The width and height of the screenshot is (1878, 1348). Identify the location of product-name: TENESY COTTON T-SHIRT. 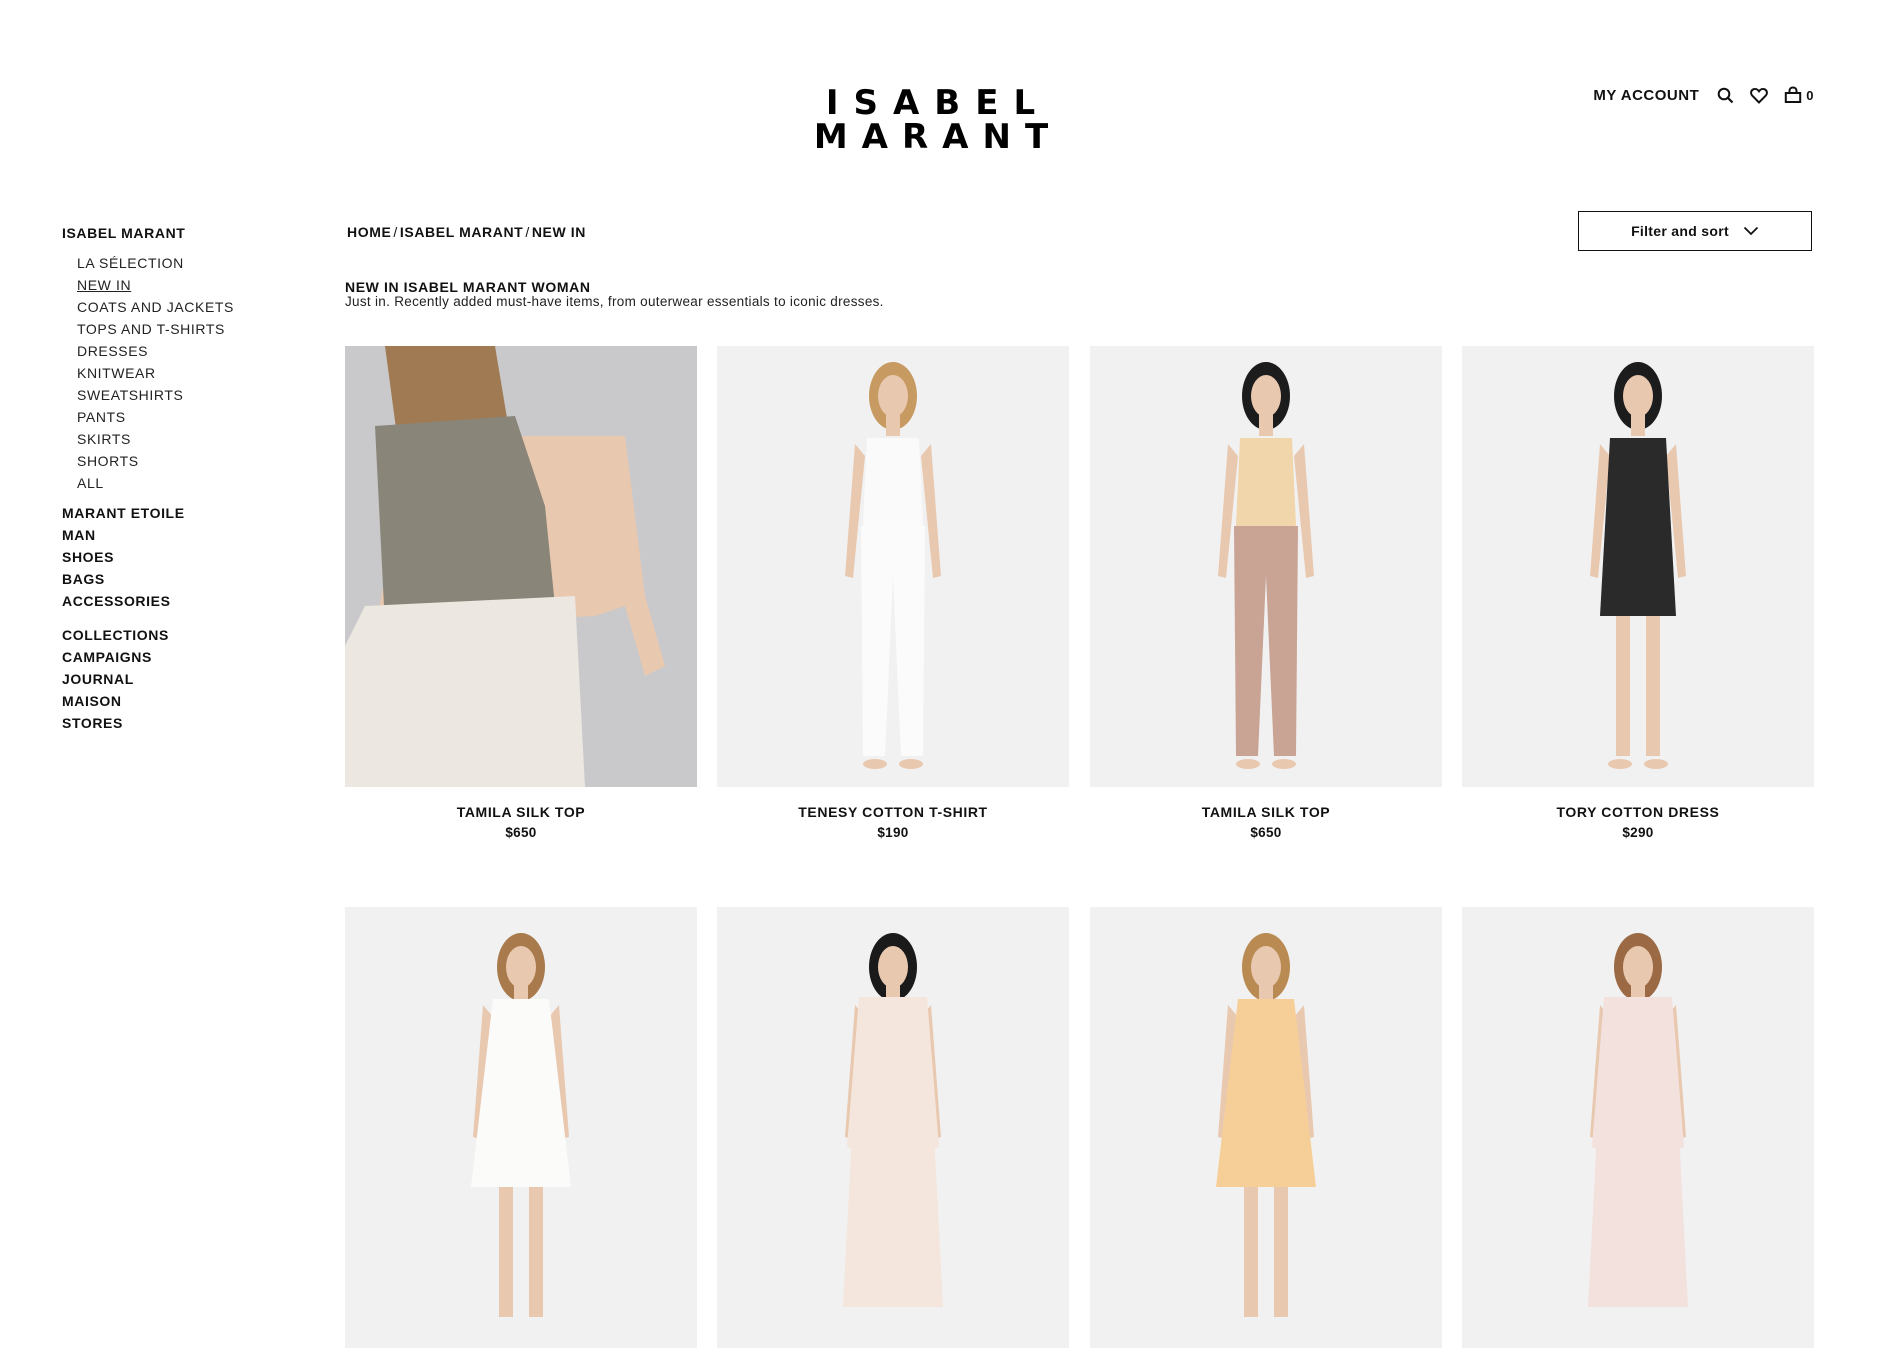
(893, 812).